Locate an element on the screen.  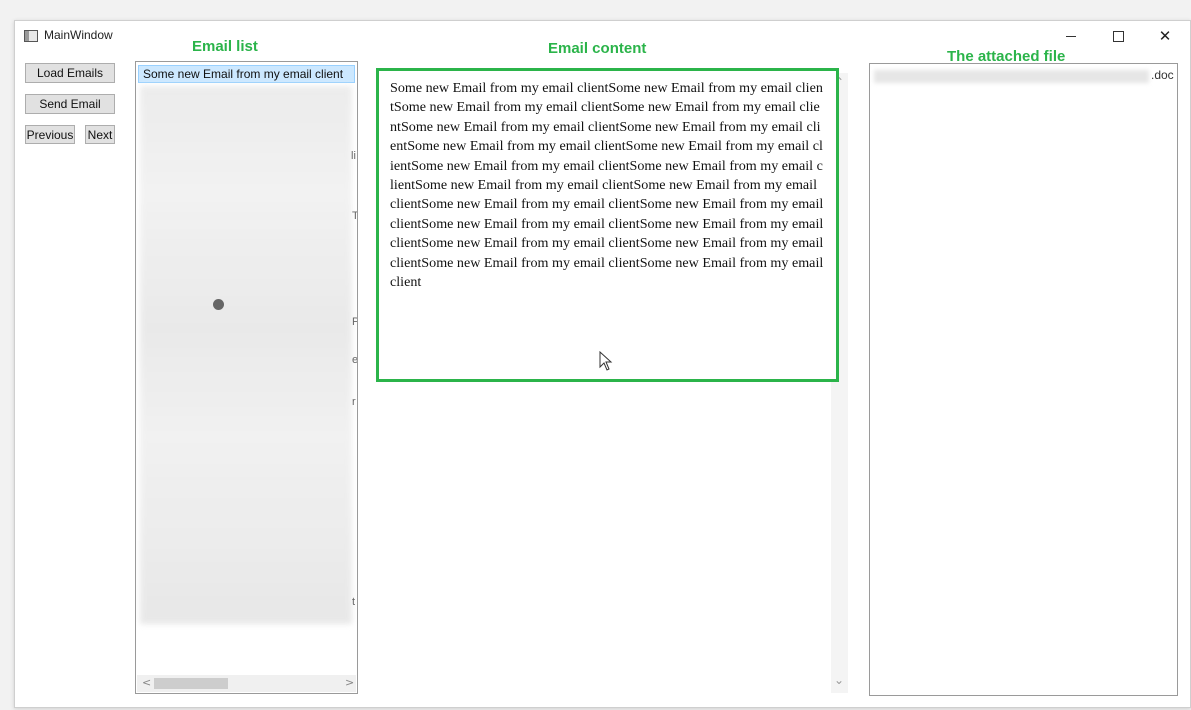
window-title: MainWindow is located at coordinates (78, 35).